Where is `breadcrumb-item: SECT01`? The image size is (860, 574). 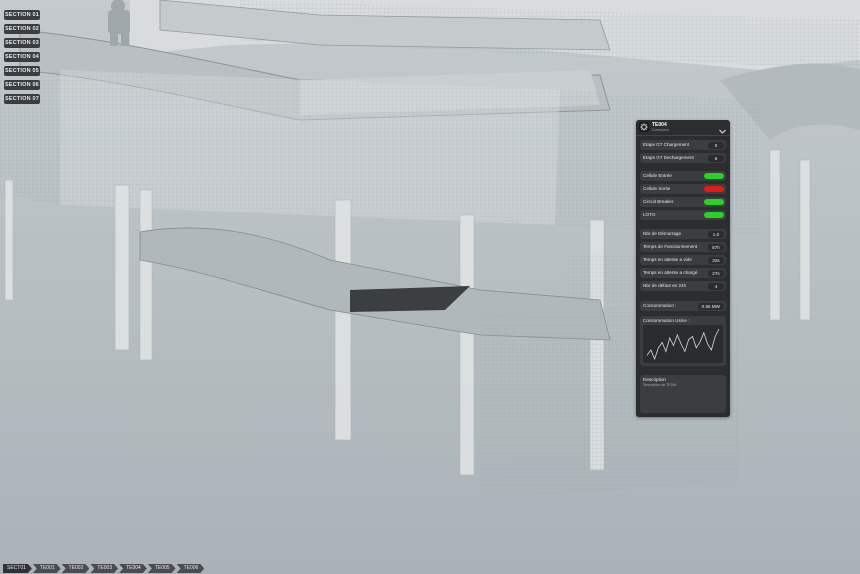 breadcrumb-item: SECT01 is located at coordinates (17, 568).